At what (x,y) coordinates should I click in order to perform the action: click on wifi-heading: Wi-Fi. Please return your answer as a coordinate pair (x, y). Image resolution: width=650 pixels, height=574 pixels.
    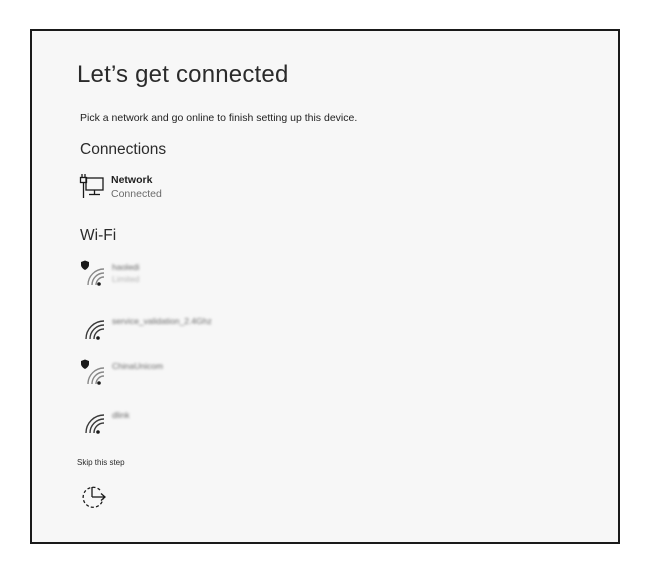
    Looking at the image, I should click on (98, 235).